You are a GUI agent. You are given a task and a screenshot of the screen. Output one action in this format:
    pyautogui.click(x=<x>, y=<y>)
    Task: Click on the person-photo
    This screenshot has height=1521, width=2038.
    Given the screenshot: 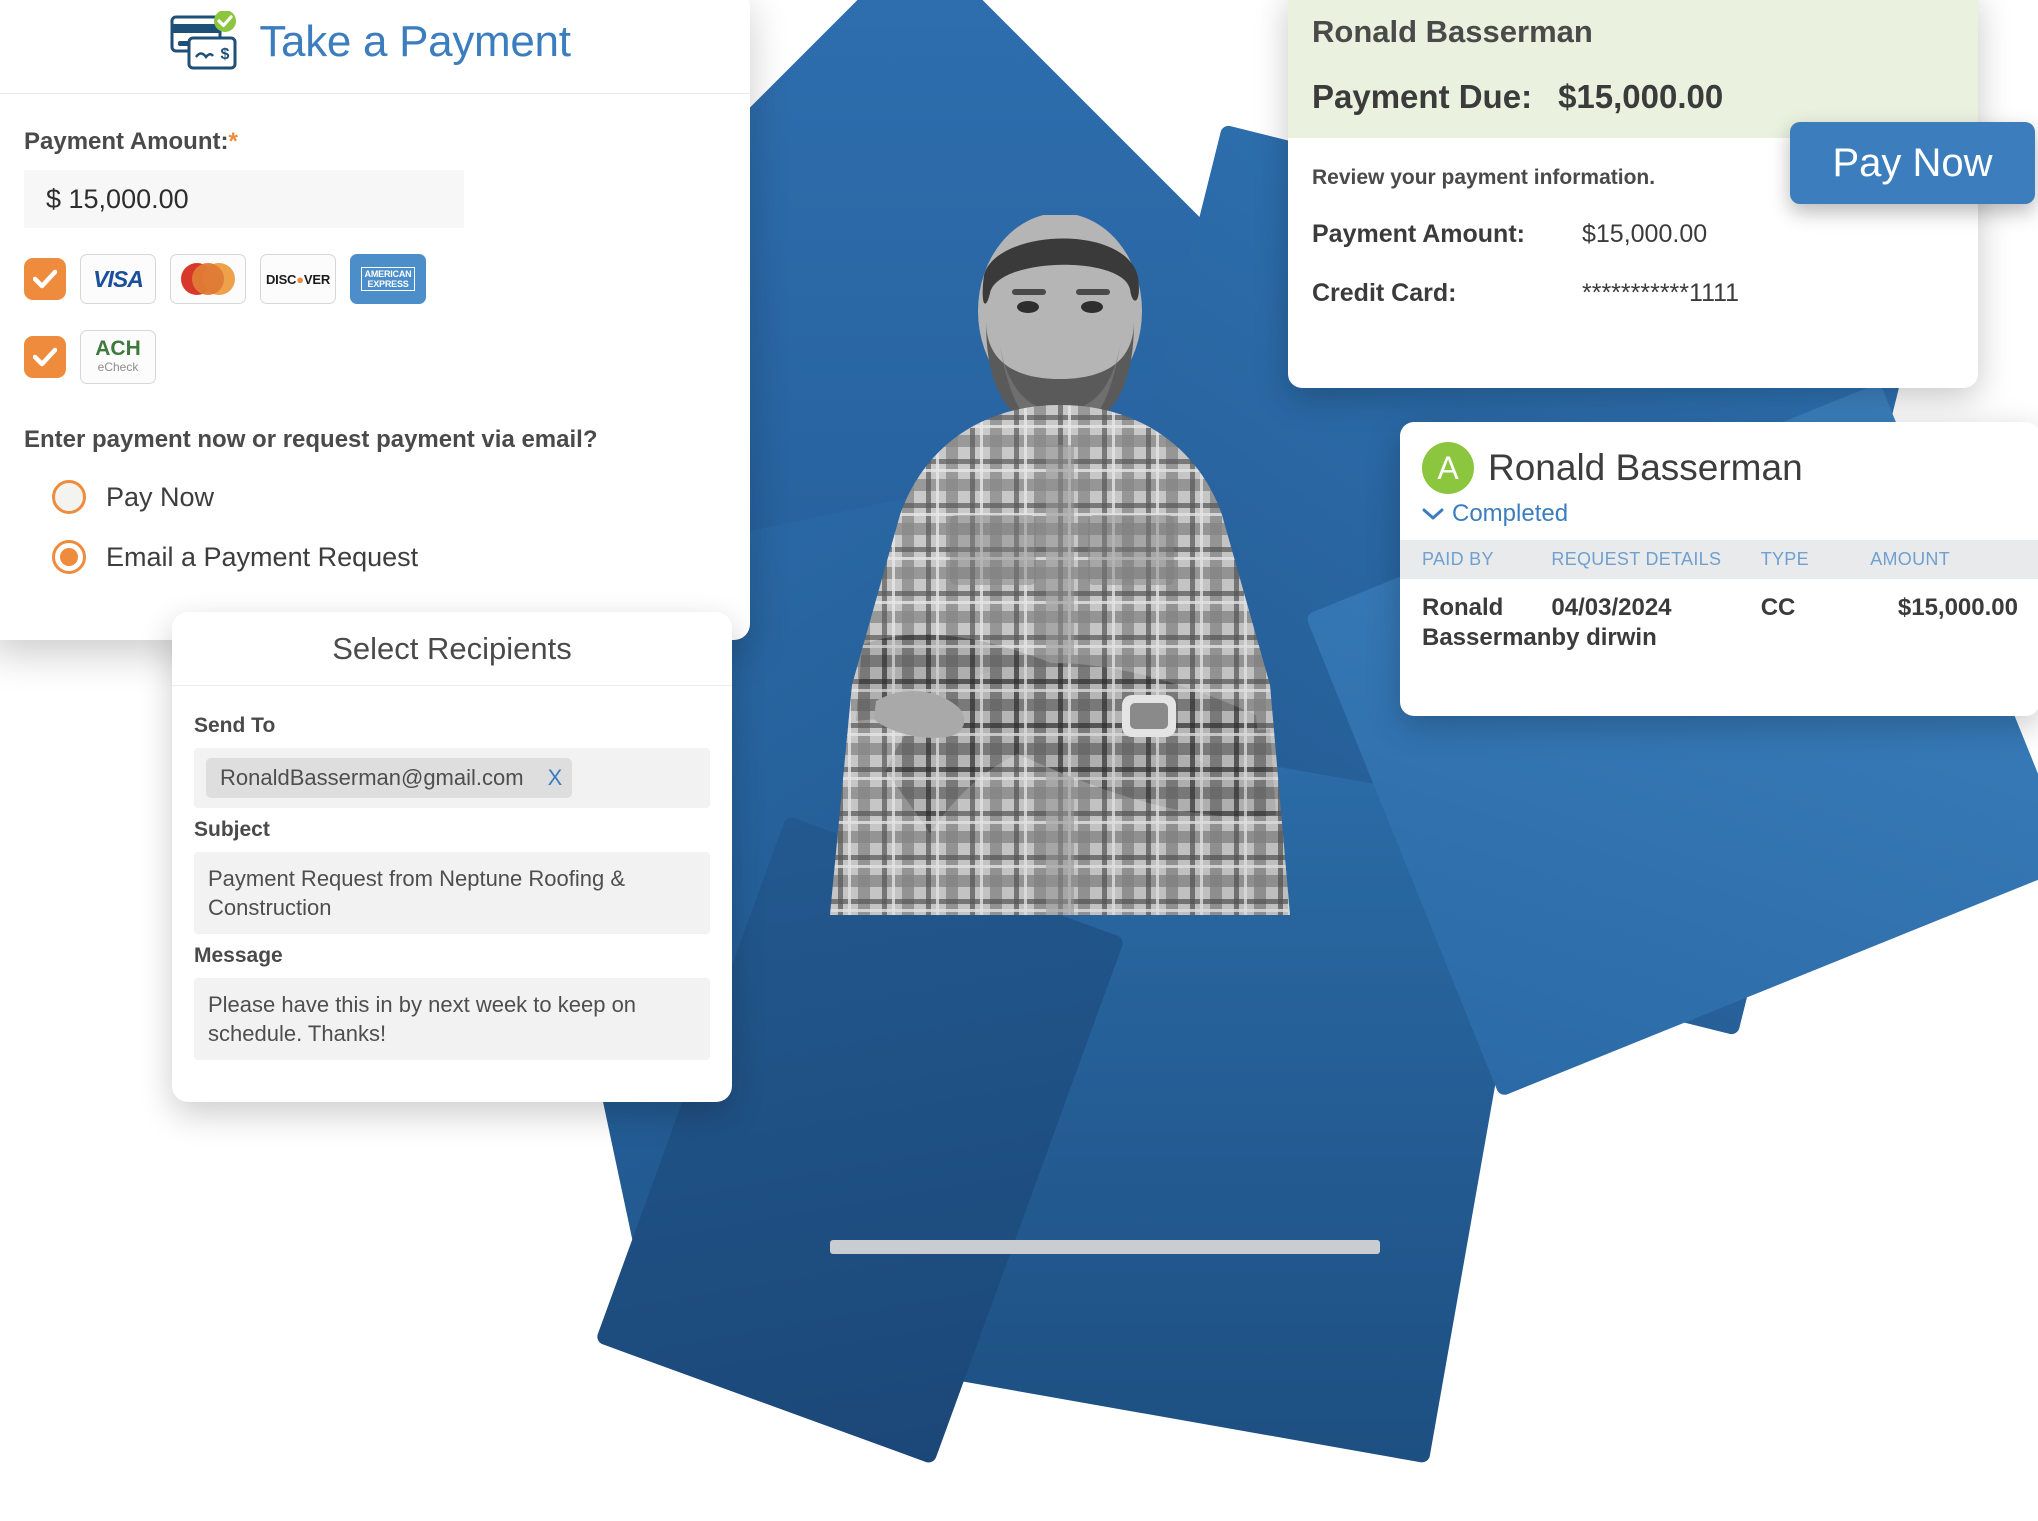 What is the action you would take?
    pyautogui.click(x=1060, y=565)
    